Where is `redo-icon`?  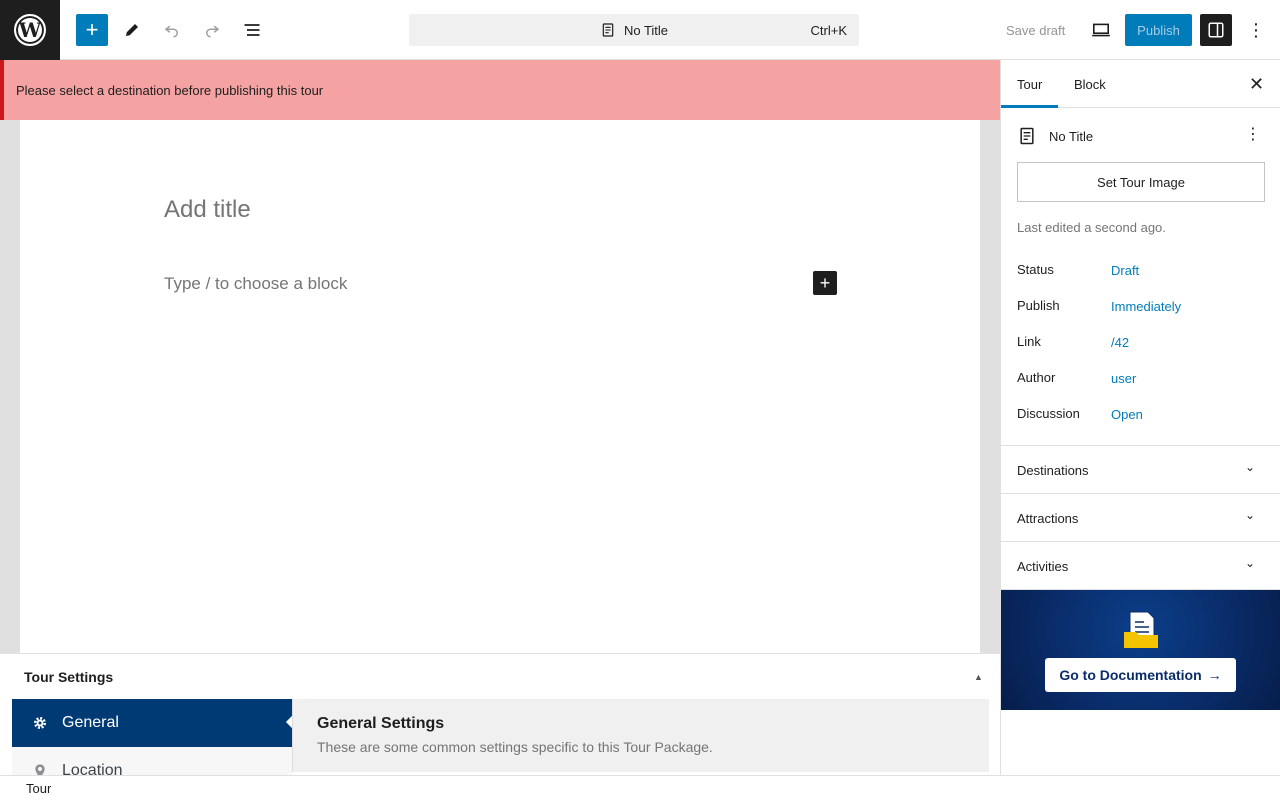 redo-icon is located at coordinates (213, 31).